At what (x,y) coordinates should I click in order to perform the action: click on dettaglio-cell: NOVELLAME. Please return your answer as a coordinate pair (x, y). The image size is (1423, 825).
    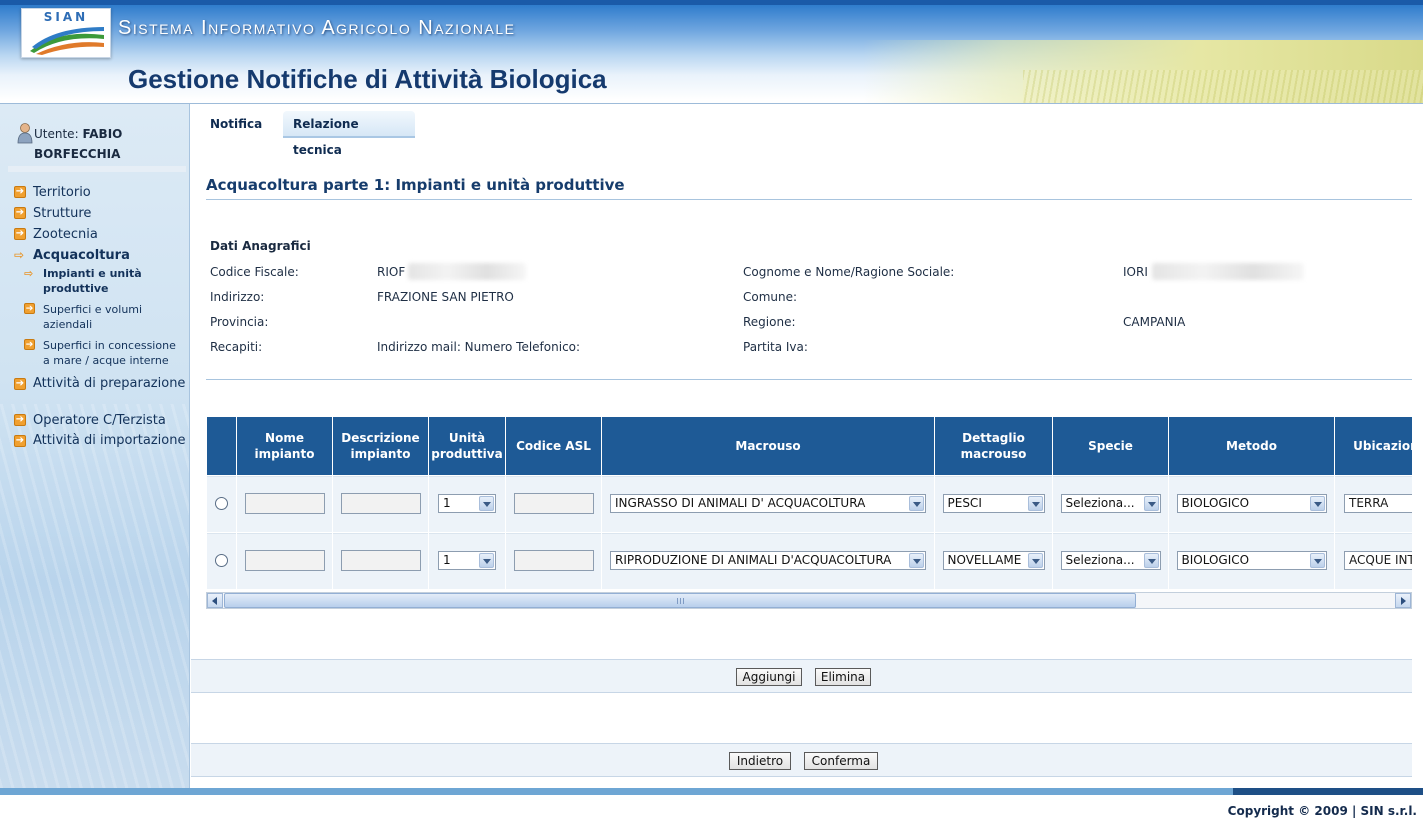
    Looking at the image, I should click on (993, 561).